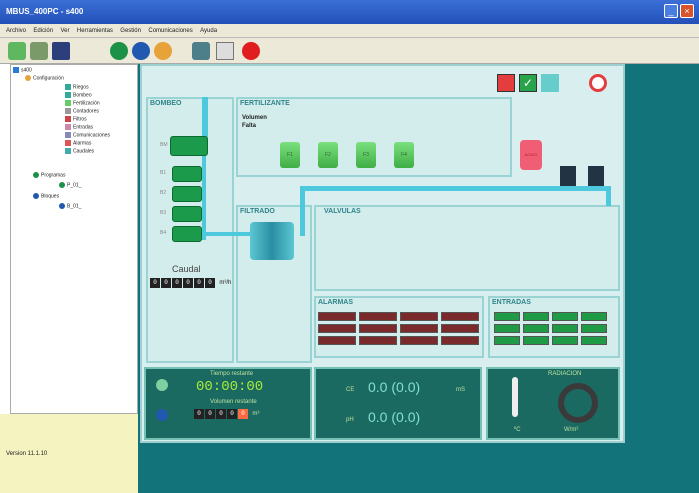 The image size is (699, 493). Describe the element at coordinates (467, 248) in the screenshot. I see `valvulas-panel: VALVULAS` at that location.